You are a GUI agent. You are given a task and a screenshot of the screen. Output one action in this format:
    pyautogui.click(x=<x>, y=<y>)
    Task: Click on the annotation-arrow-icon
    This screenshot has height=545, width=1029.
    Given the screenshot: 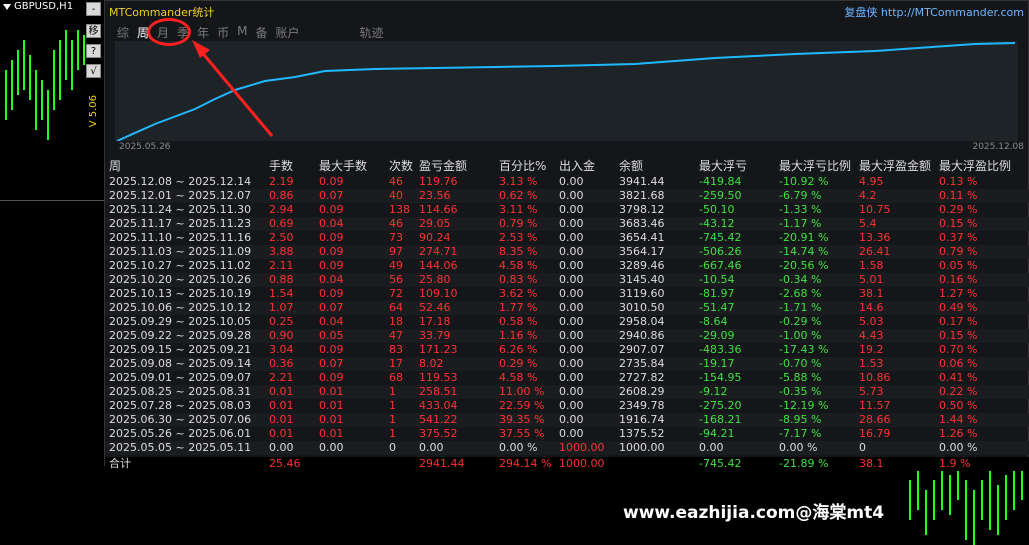 What is the action you would take?
    pyautogui.click(x=233, y=88)
    